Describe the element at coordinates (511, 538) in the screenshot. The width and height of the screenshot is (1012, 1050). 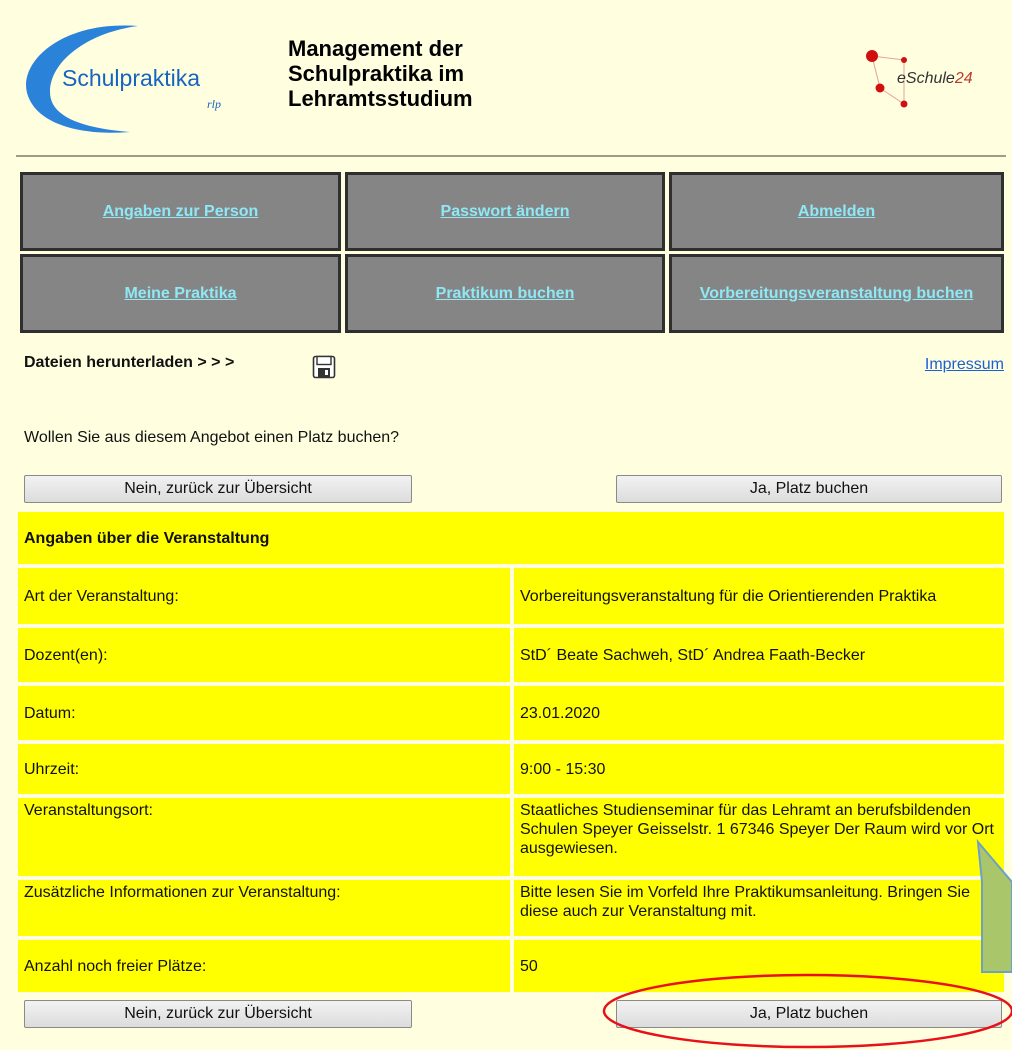
I see `event-details-heading: Angaben über die Veranstaltung` at that location.